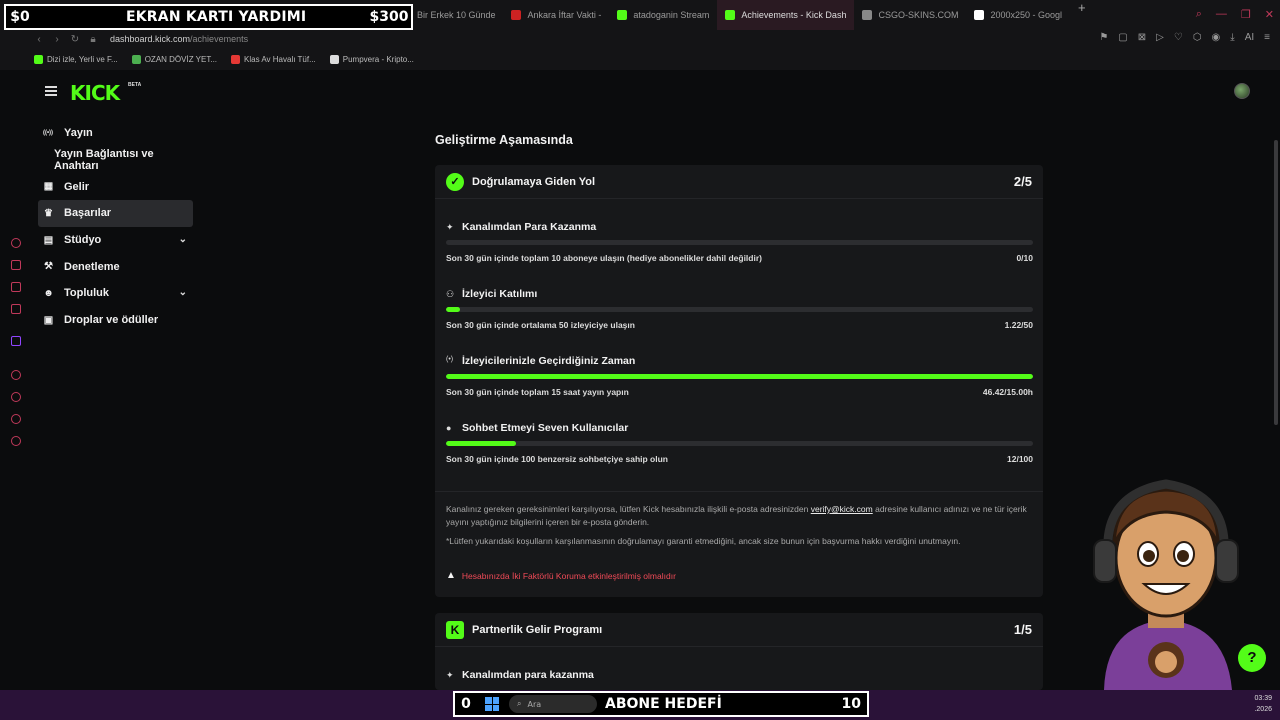 The image size is (1280, 720). Describe the element at coordinates (556, 15) in the screenshot. I see `browser-tab: Ankara İftar Vakti -` at that location.